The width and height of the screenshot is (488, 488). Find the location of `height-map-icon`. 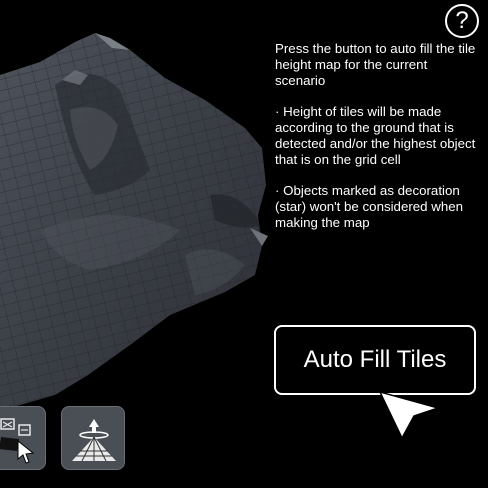

height-map-icon is located at coordinates (94, 440).